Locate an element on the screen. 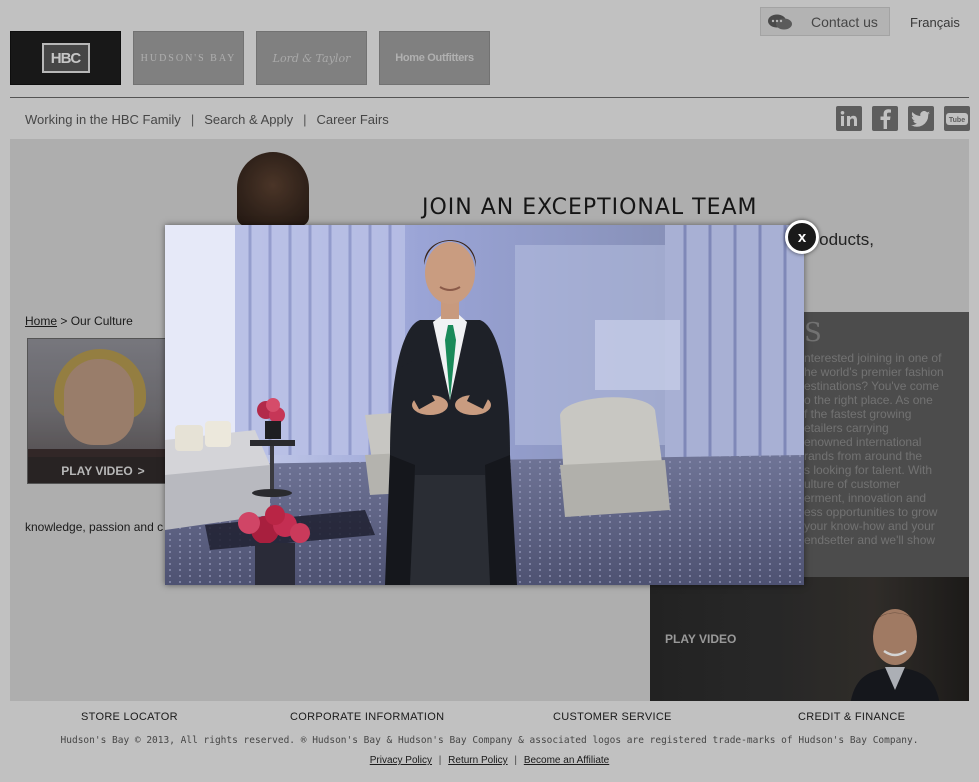 The width and height of the screenshot is (979, 782). modal-close-button: x is located at coordinates (802, 237).